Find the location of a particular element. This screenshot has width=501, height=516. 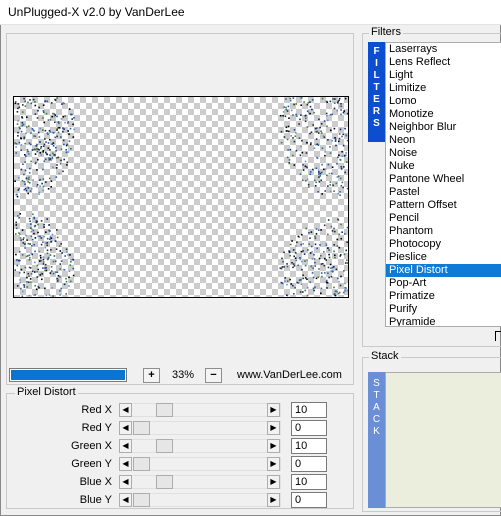

strip-letter: I is located at coordinates (376, 63).